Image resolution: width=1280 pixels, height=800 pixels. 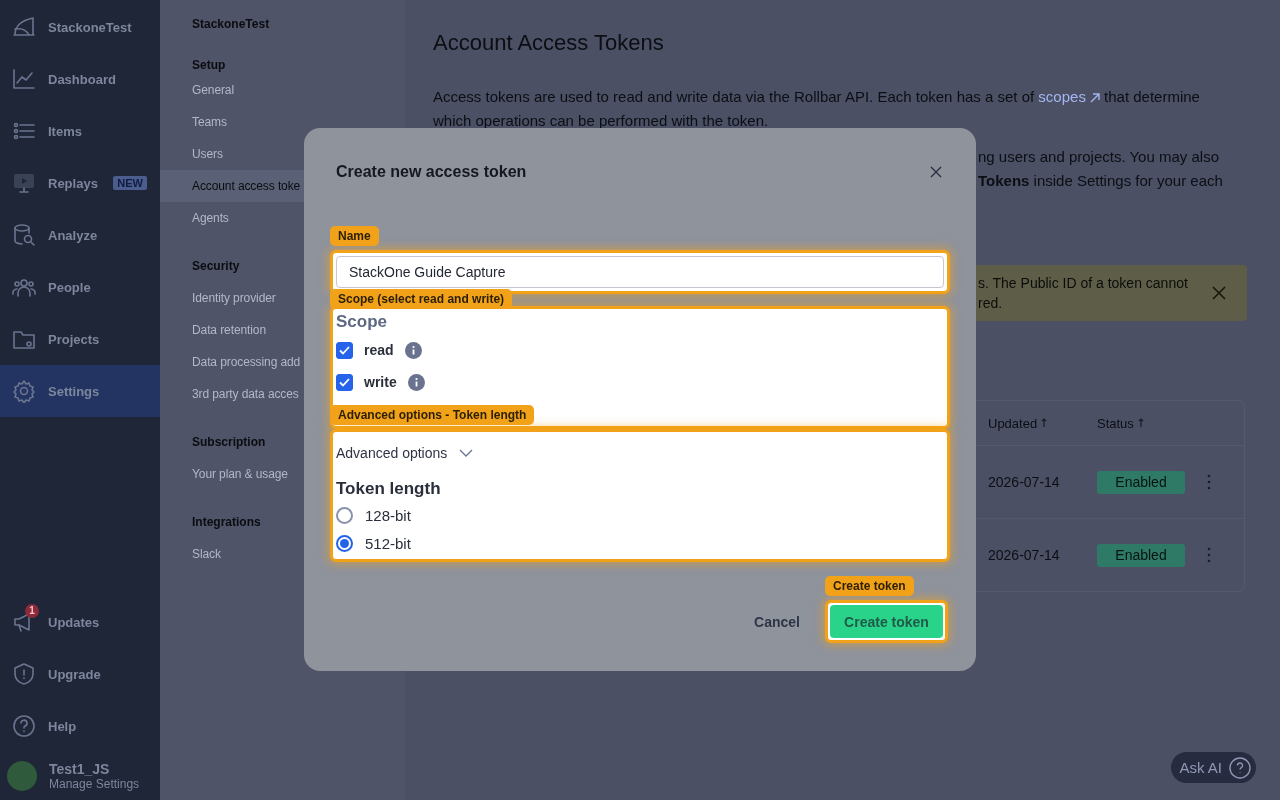 What do you see at coordinates (80, 674) in the screenshot?
I see `nav-item: Upgrade` at bounding box center [80, 674].